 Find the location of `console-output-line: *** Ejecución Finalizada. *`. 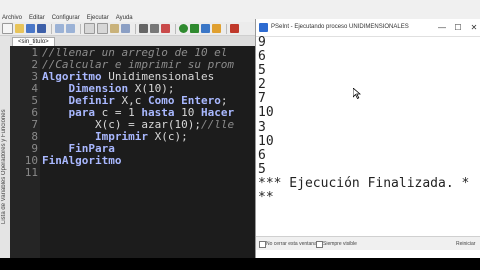

console-output-line: *** Ejecución Finalizada. * is located at coordinates (364, 183).